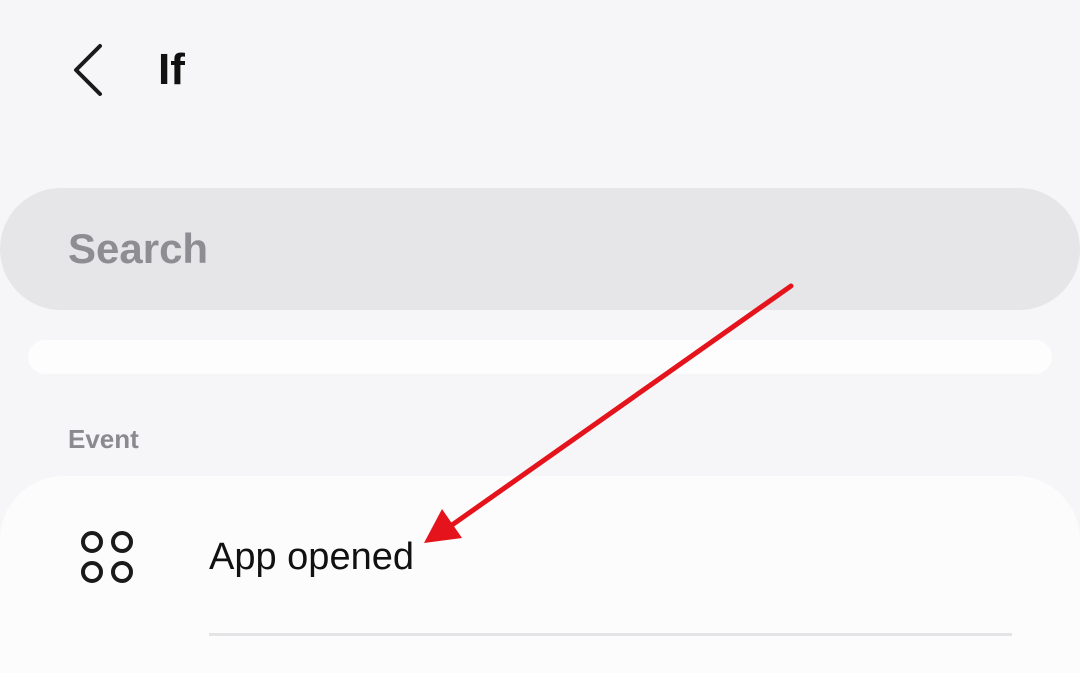 The width and height of the screenshot is (1080, 673). Describe the element at coordinates (107, 557) in the screenshot. I see `apps-grid-icon` at that location.